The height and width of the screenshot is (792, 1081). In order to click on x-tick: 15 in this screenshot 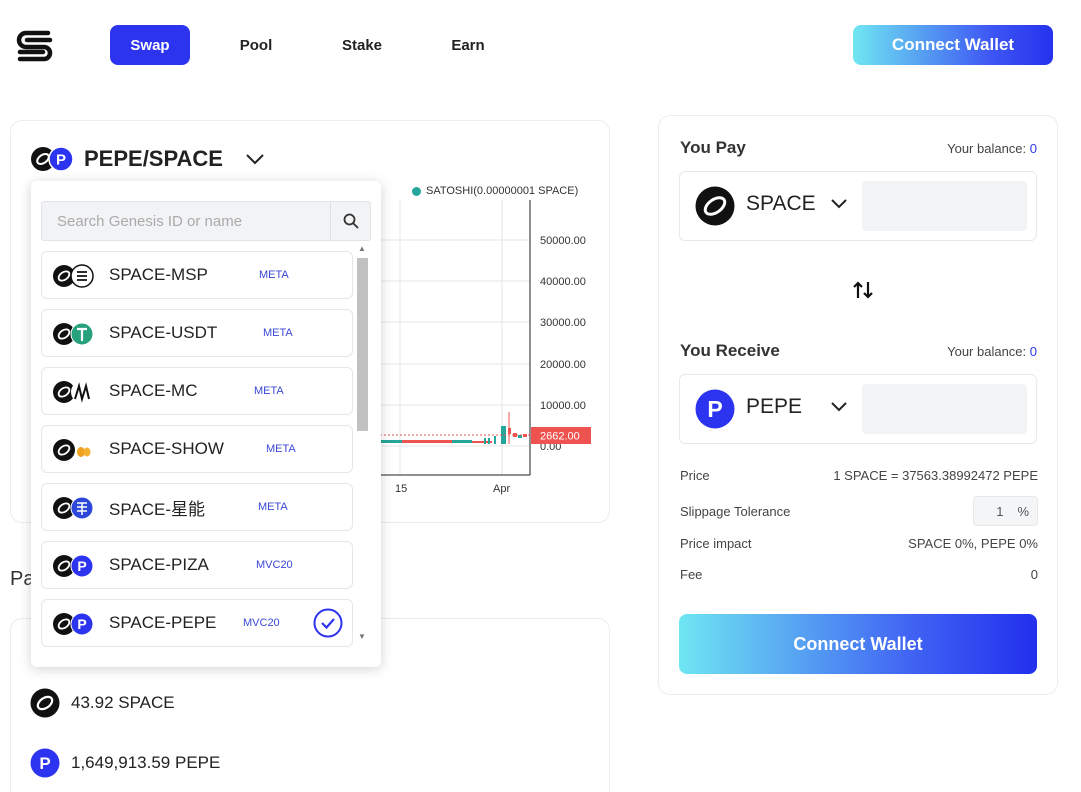, I will do `click(401, 489)`.